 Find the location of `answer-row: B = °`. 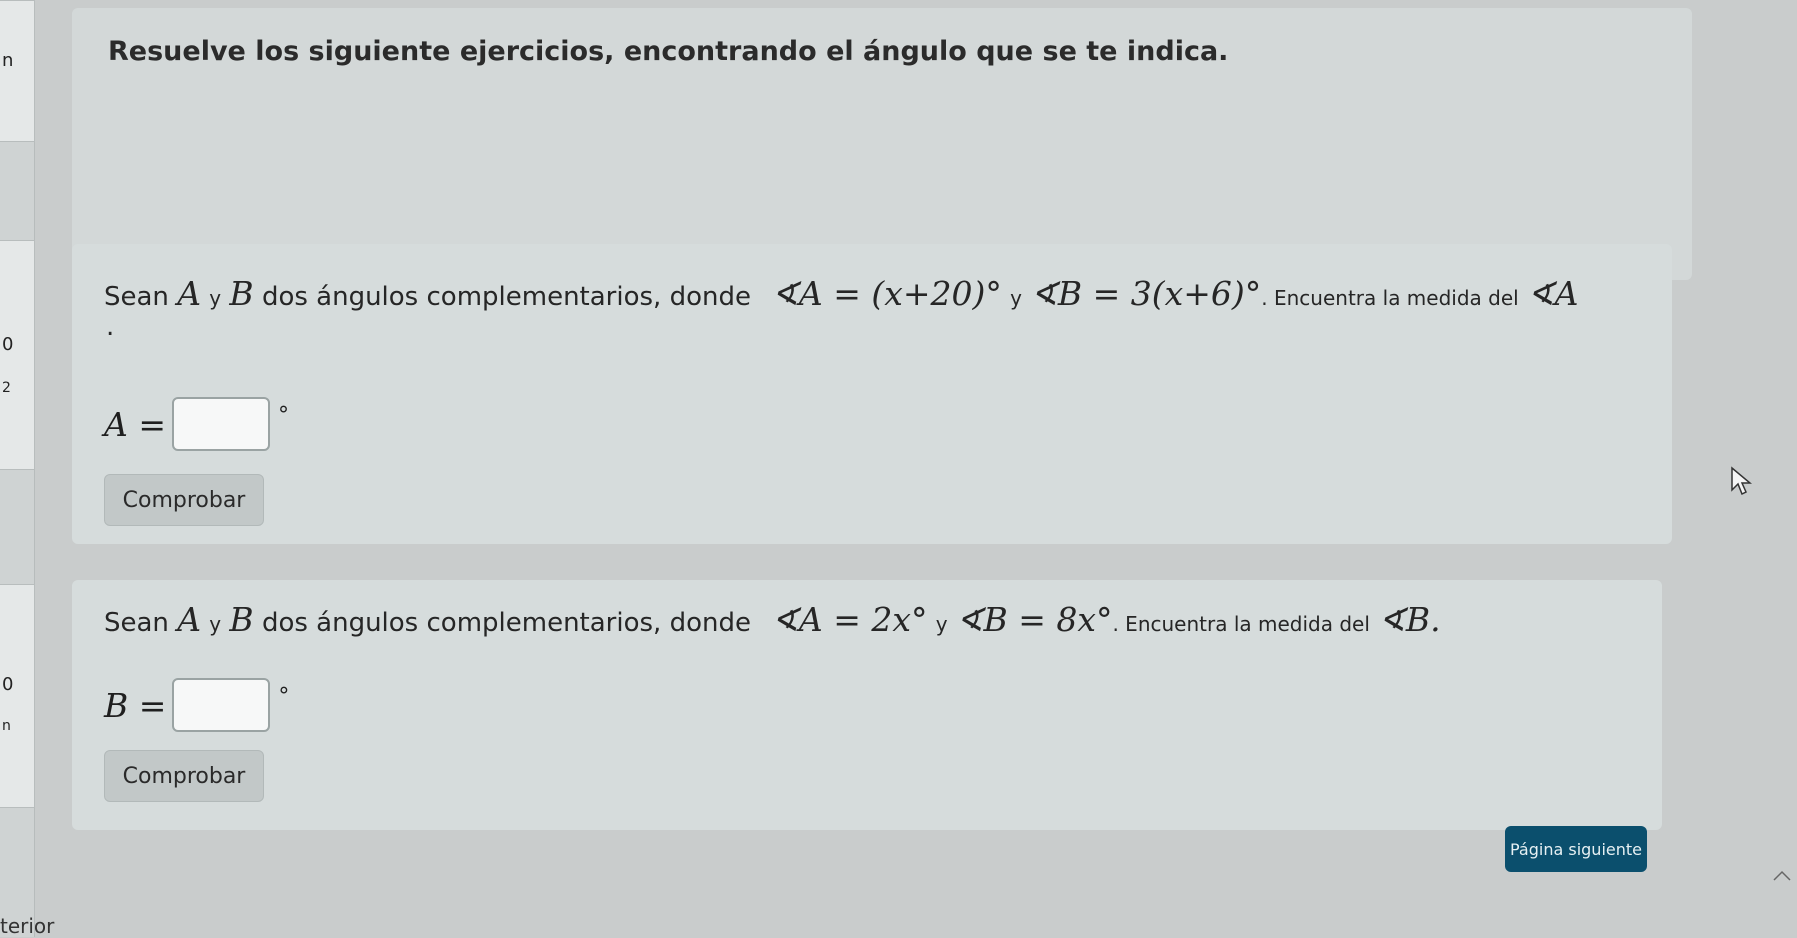

answer-row: B = ° is located at coordinates (196, 705).